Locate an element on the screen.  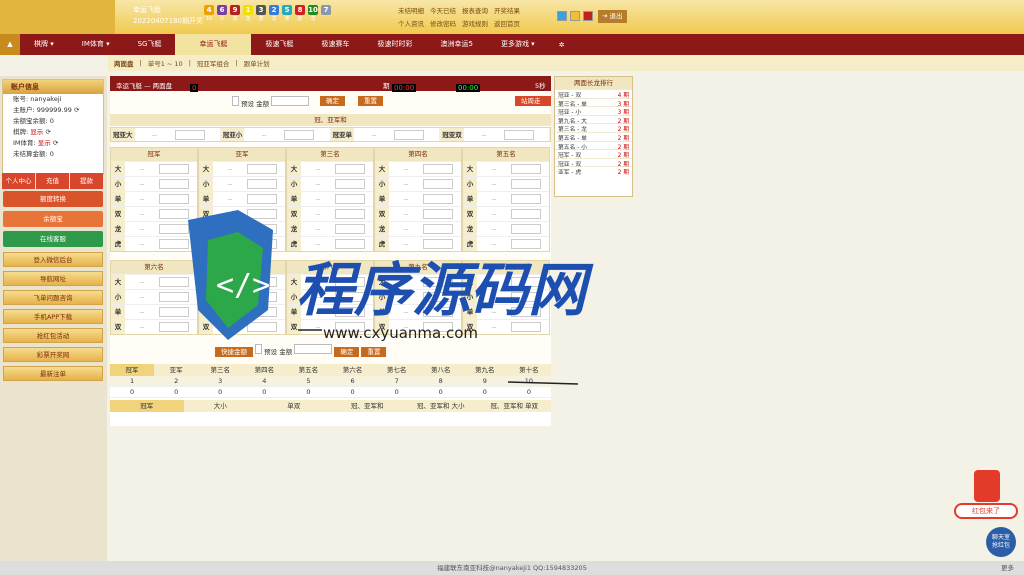
side-button: 余额宝 is located at coordinates (53, 219).